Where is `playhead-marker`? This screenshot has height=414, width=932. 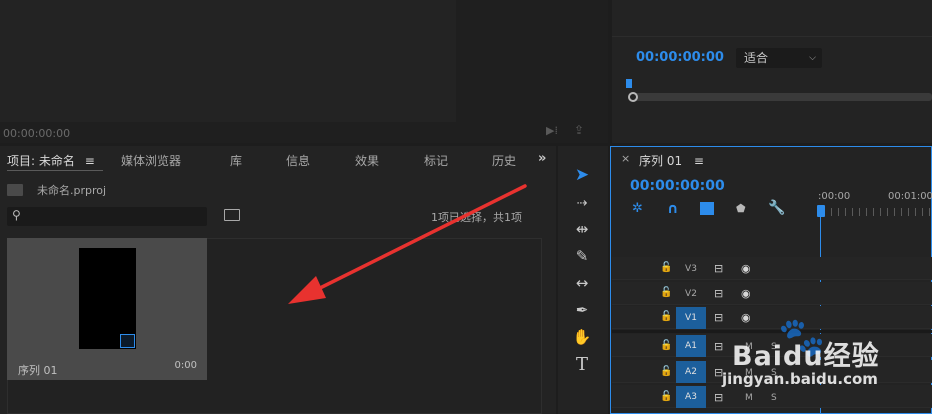 playhead-marker is located at coordinates (629, 83).